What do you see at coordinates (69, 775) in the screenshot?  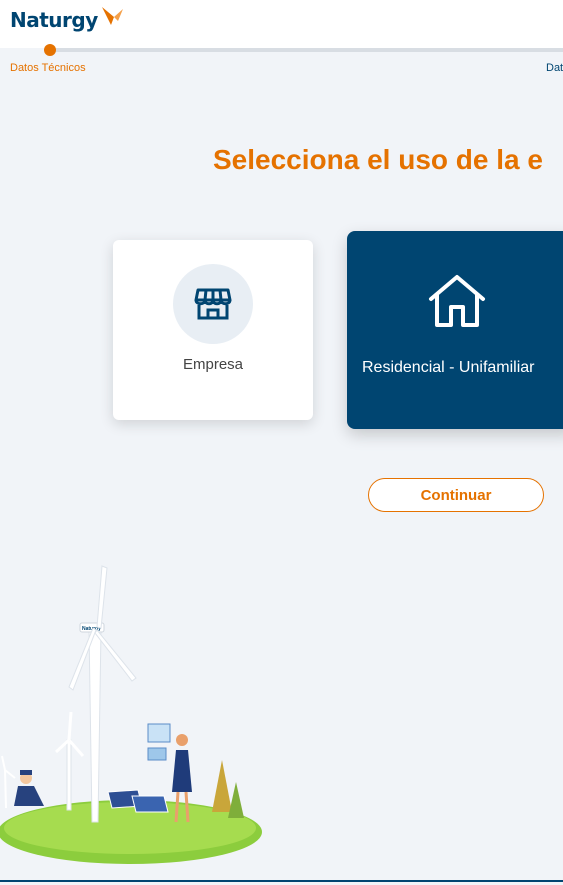 I see `small-turbine-tower` at bounding box center [69, 775].